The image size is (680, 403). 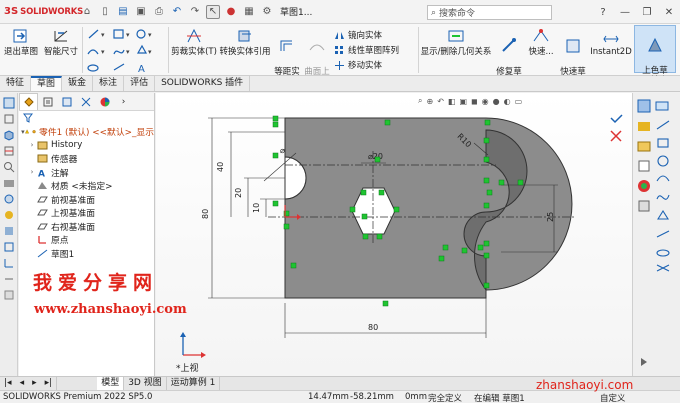 What do you see at coordinates (47, 101) in the screenshot?
I see `property-manager-tab` at bounding box center [47, 101].